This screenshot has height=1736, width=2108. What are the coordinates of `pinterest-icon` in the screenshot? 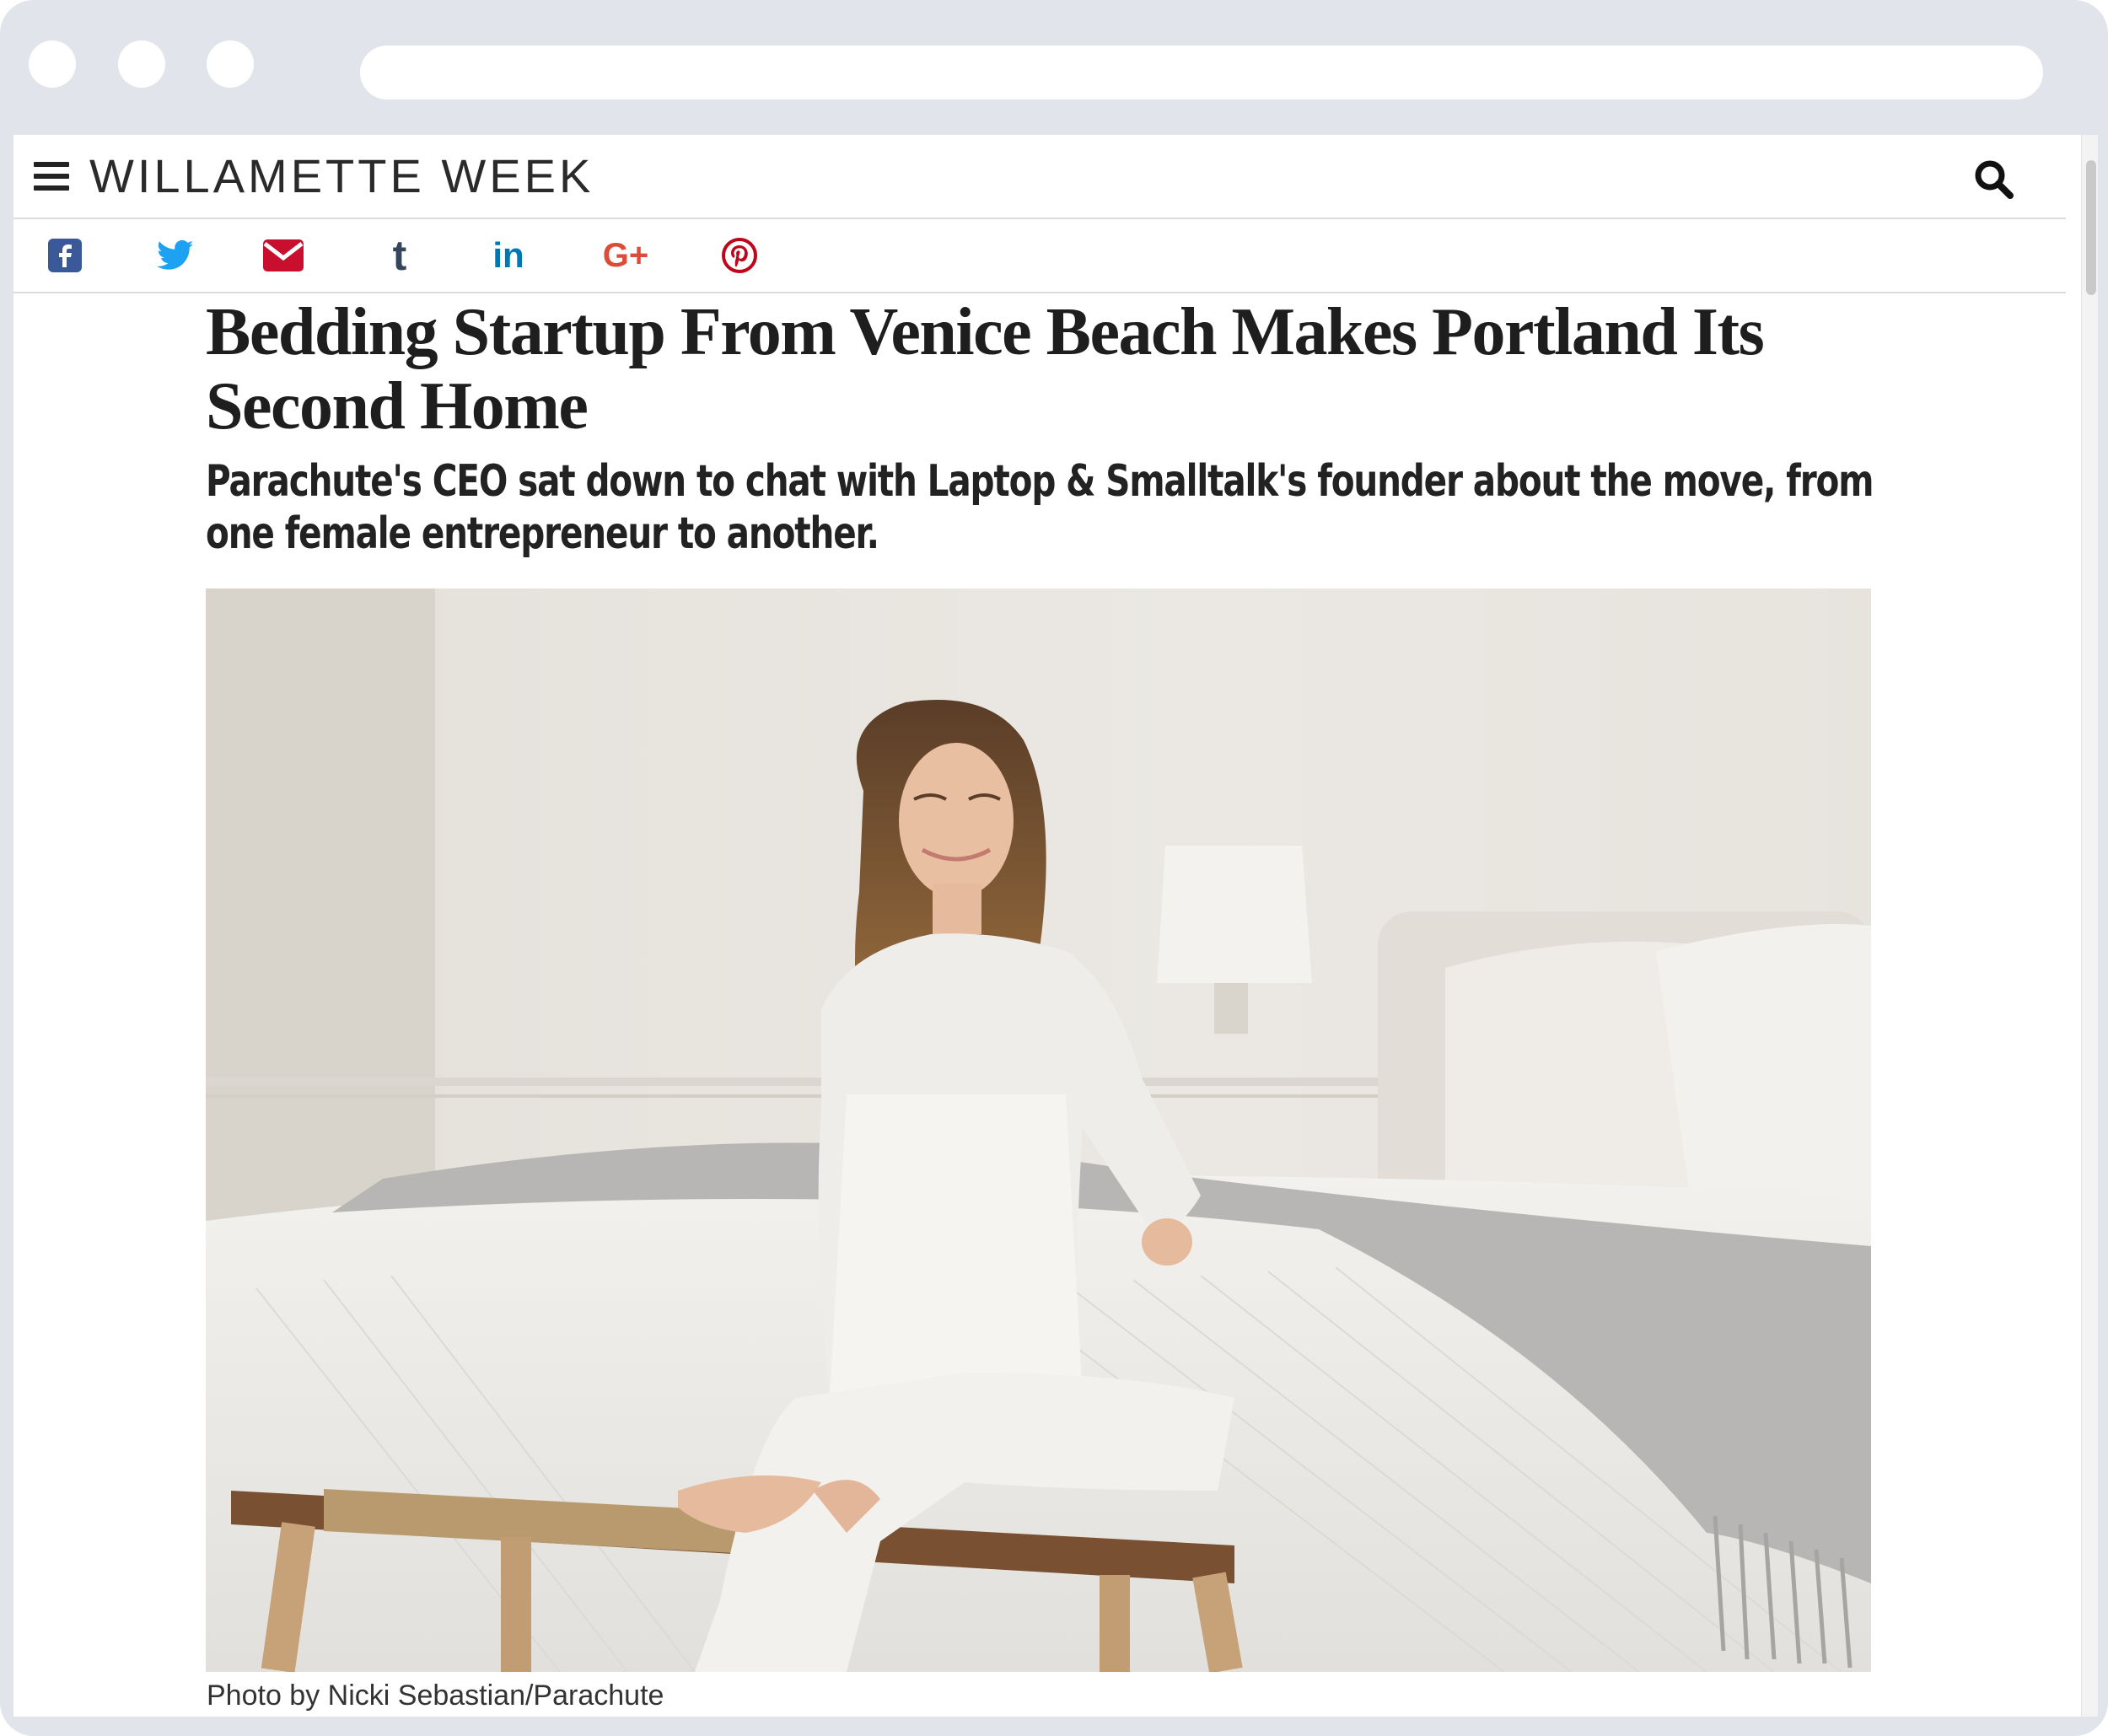 It's located at (739, 255).